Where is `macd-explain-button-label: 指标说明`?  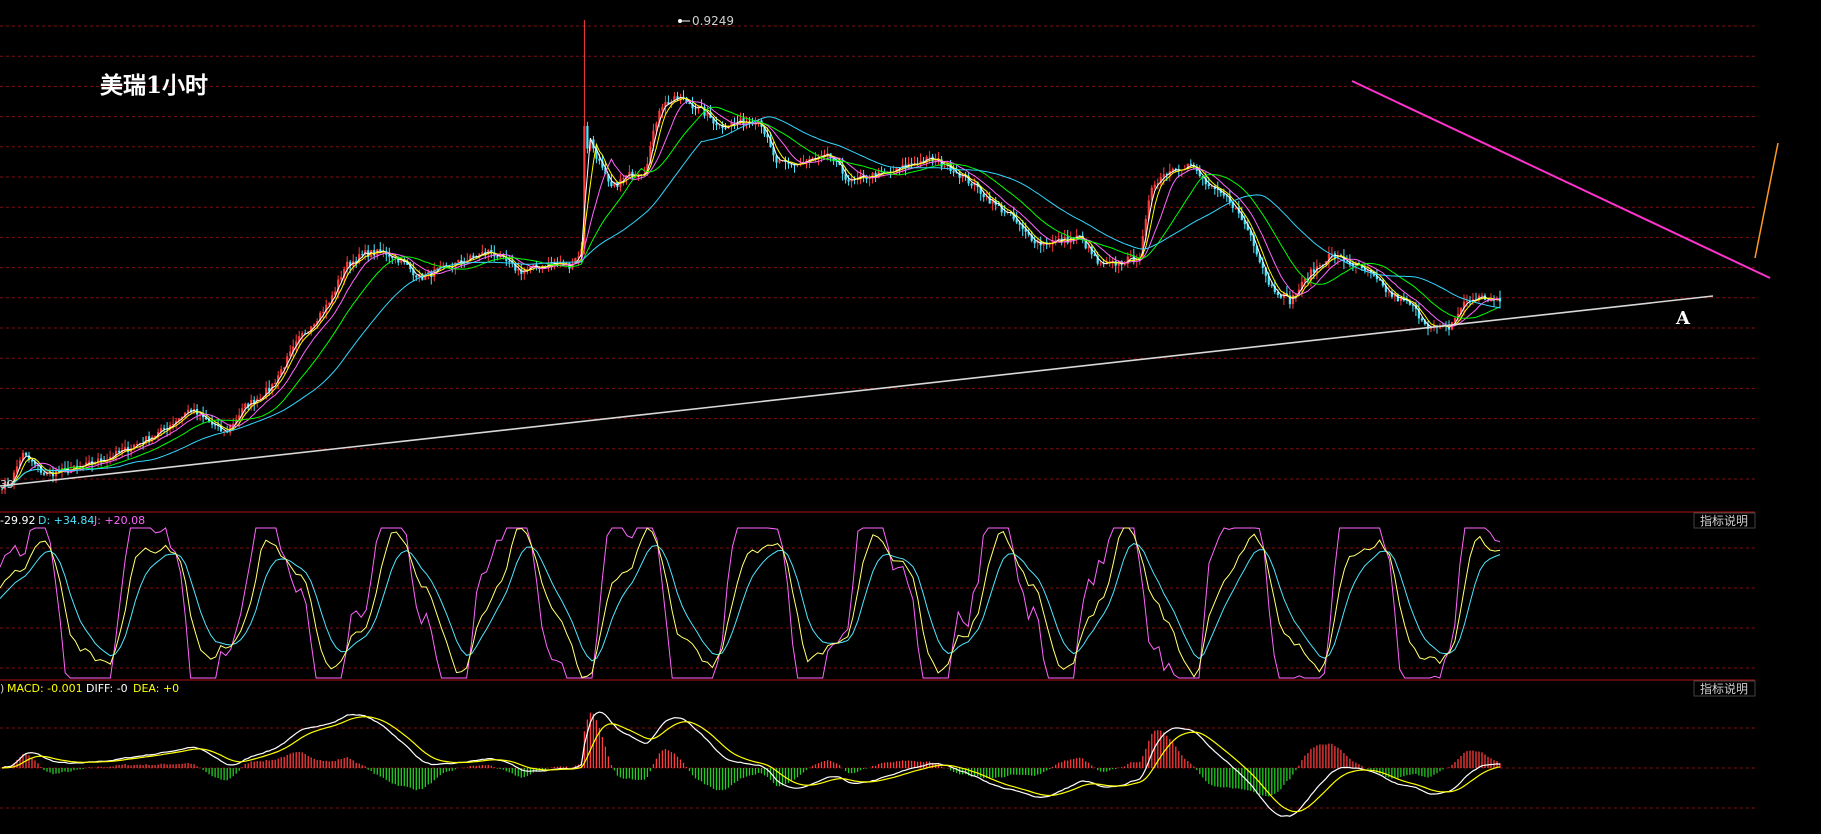
macd-explain-button-label: 指标说明 is located at coordinates (1724, 688).